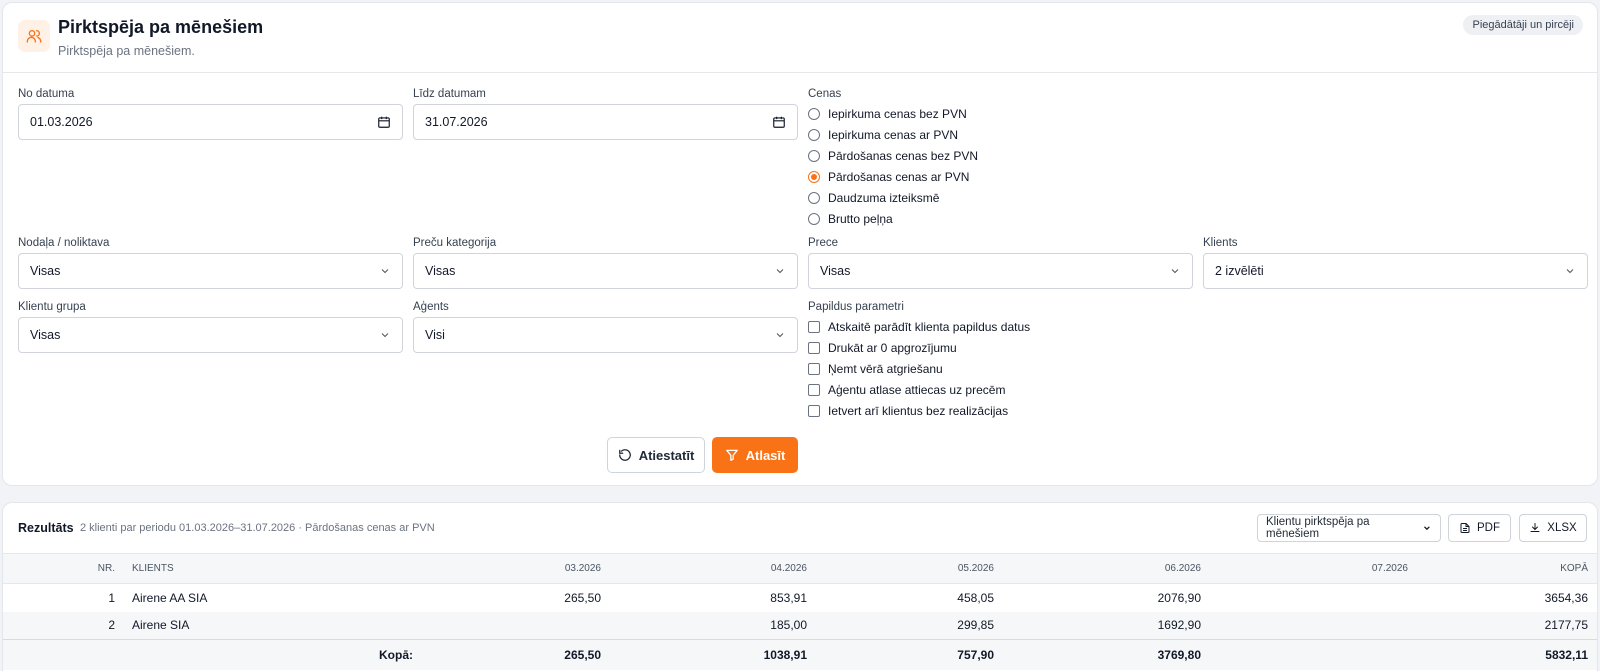 This screenshot has height=671, width=1600. What do you see at coordinates (1304, 625) in the screenshot?
I see `month-value` at bounding box center [1304, 625].